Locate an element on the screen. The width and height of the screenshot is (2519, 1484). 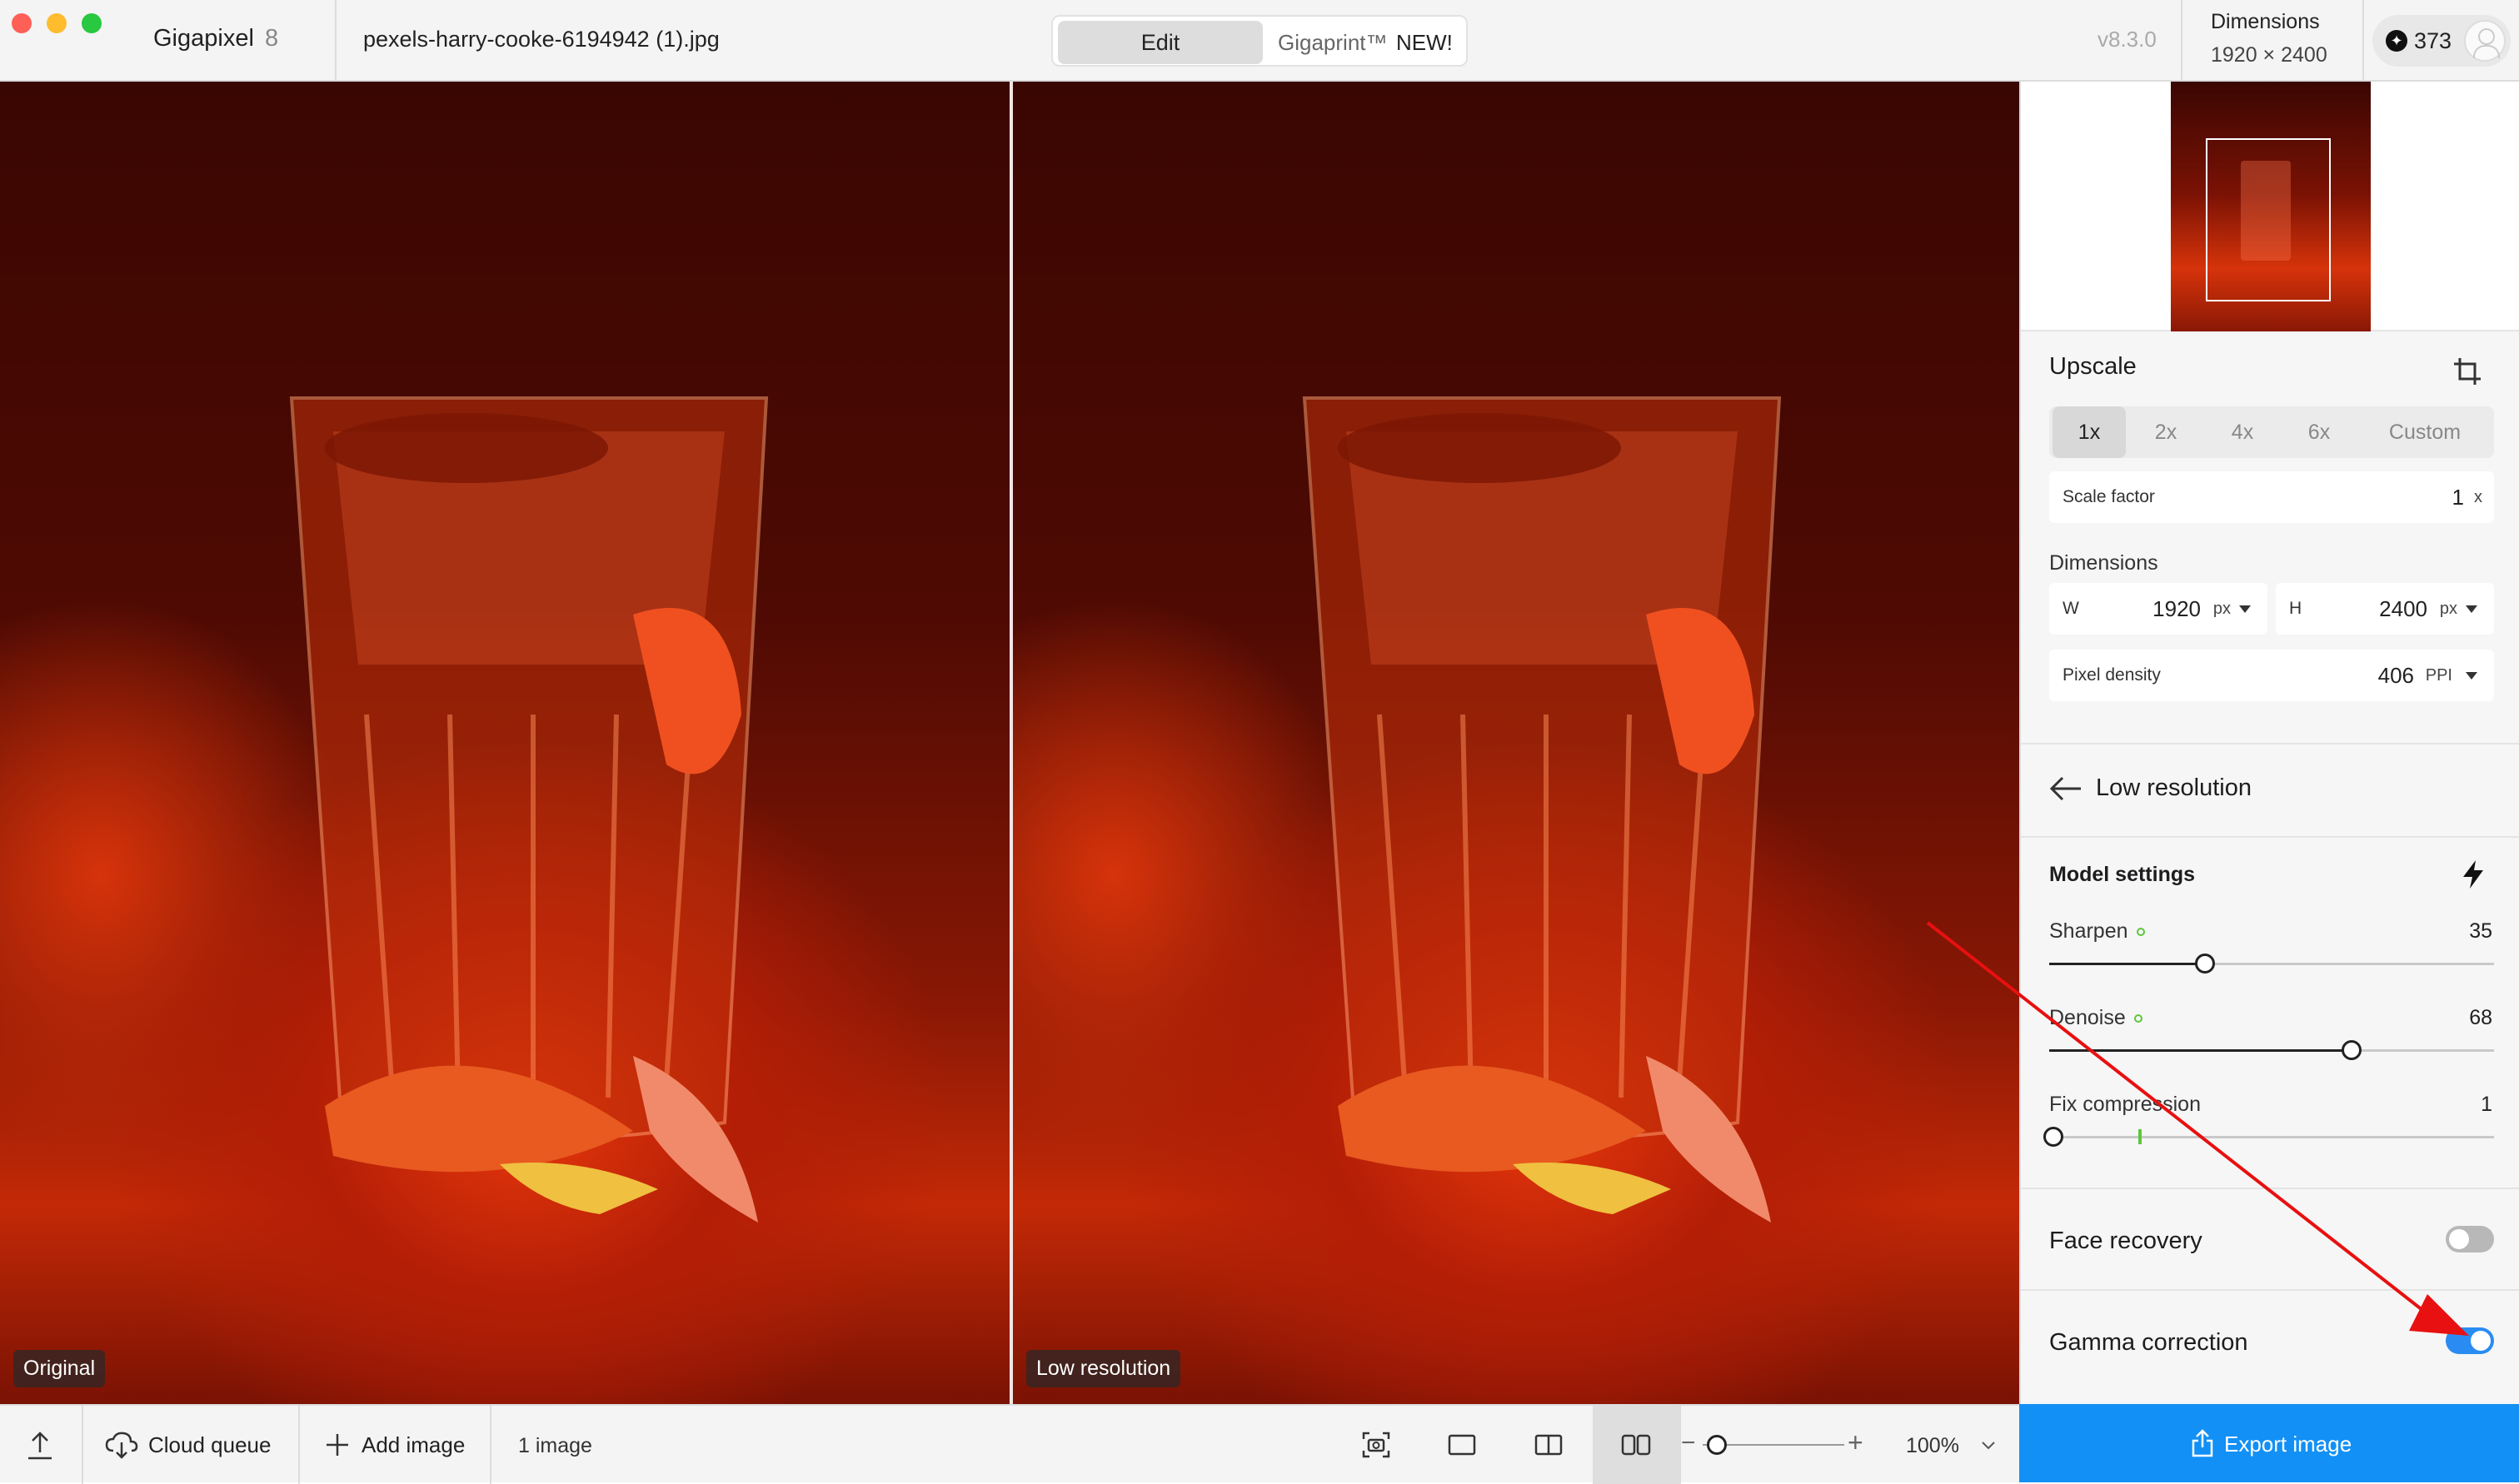
navigator-viewport-frame is located at coordinates (2268, 219).